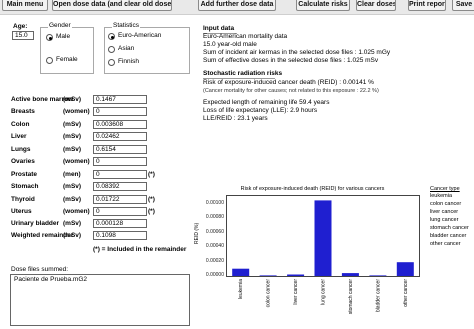 The height and width of the screenshot is (329, 474). What do you see at coordinates (323, 238) in the screenshot?
I see `bar-lung-cancer` at bounding box center [323, 238].